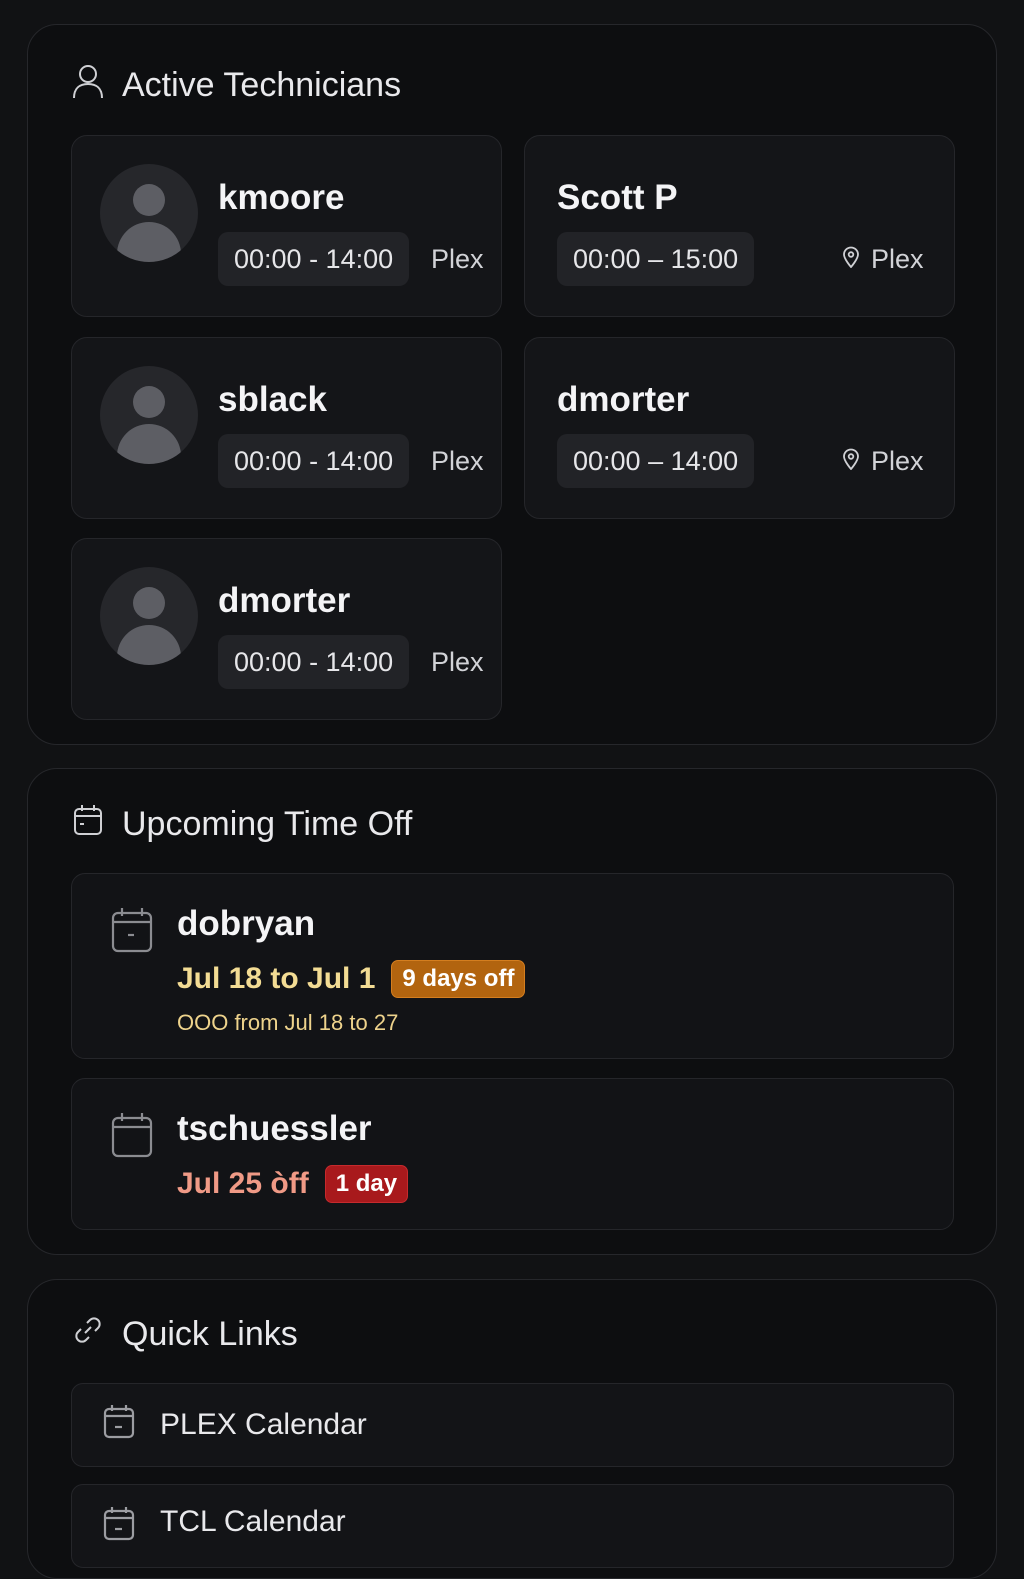 The width and height of the screenshot is (1024, 1579). What do you see at coordinates (88, 85) in the screenshot?
I see `user-icon` at bounding box center [88, 85].